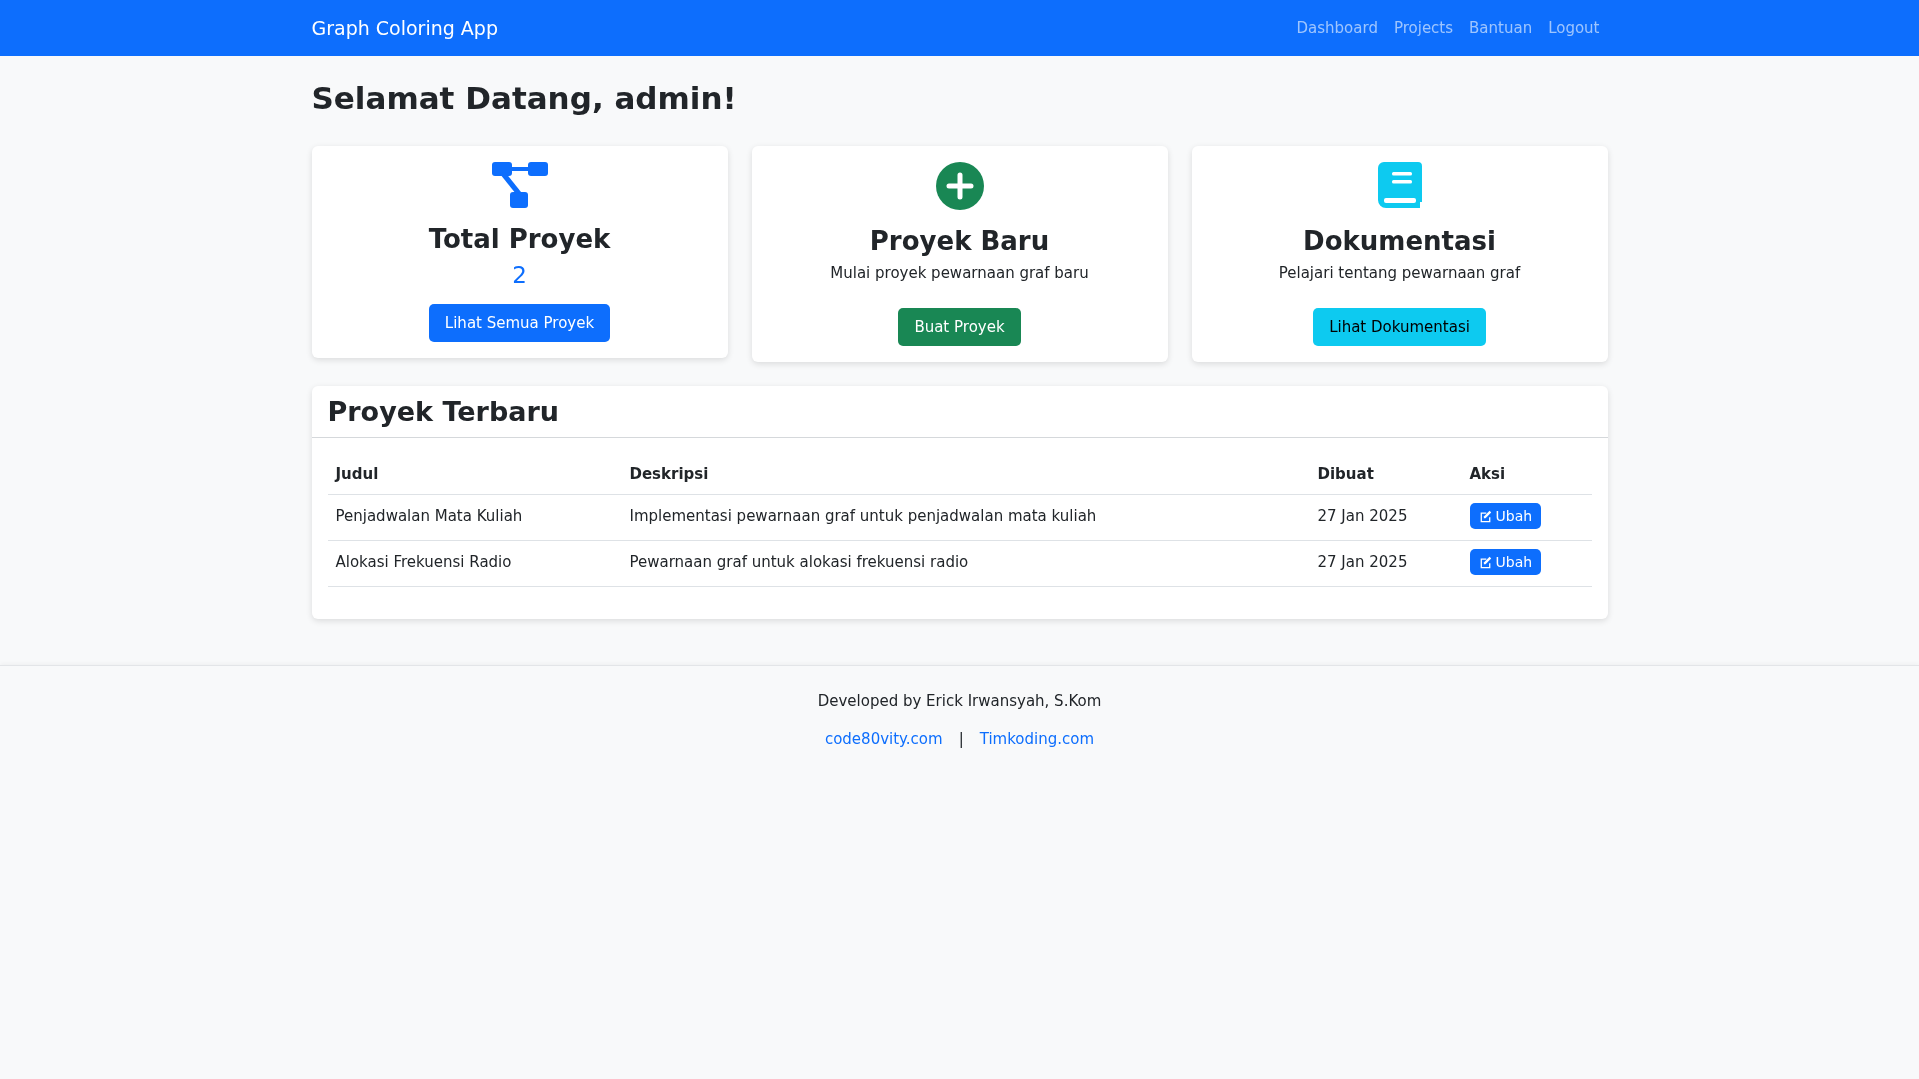 This screenshot has height=1079, width=1919. Describe the element at coordinates (959, 701) in the screenshot. I see `footer-credit: Developed by Erick Irwansyah, S.Kom` at that location.